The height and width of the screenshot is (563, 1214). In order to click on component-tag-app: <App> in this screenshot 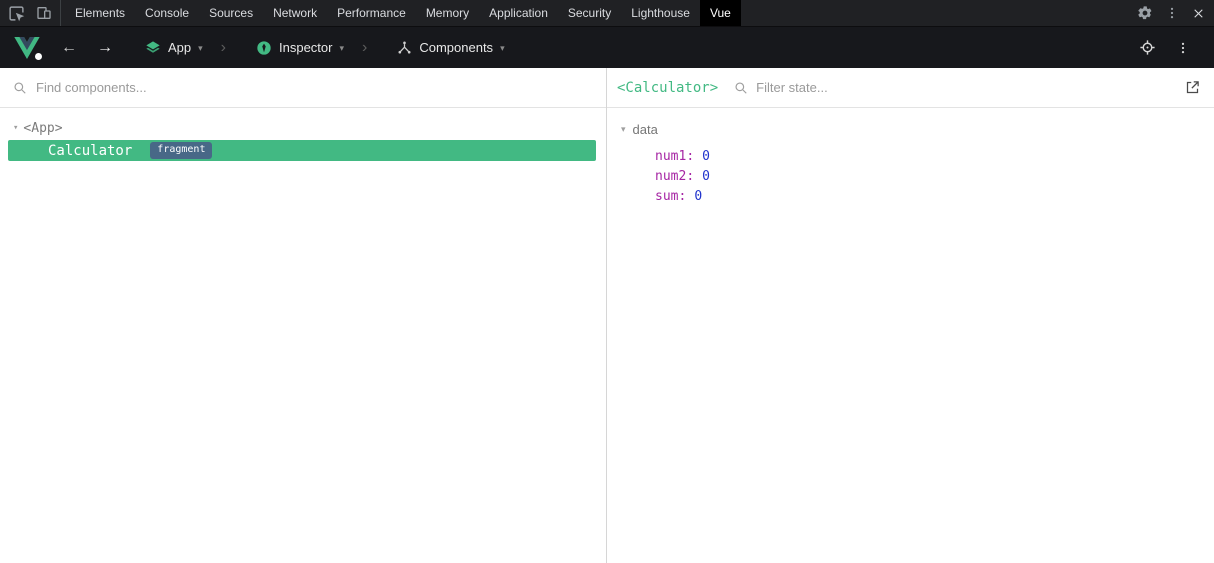, I will do `click(43, 128)`.